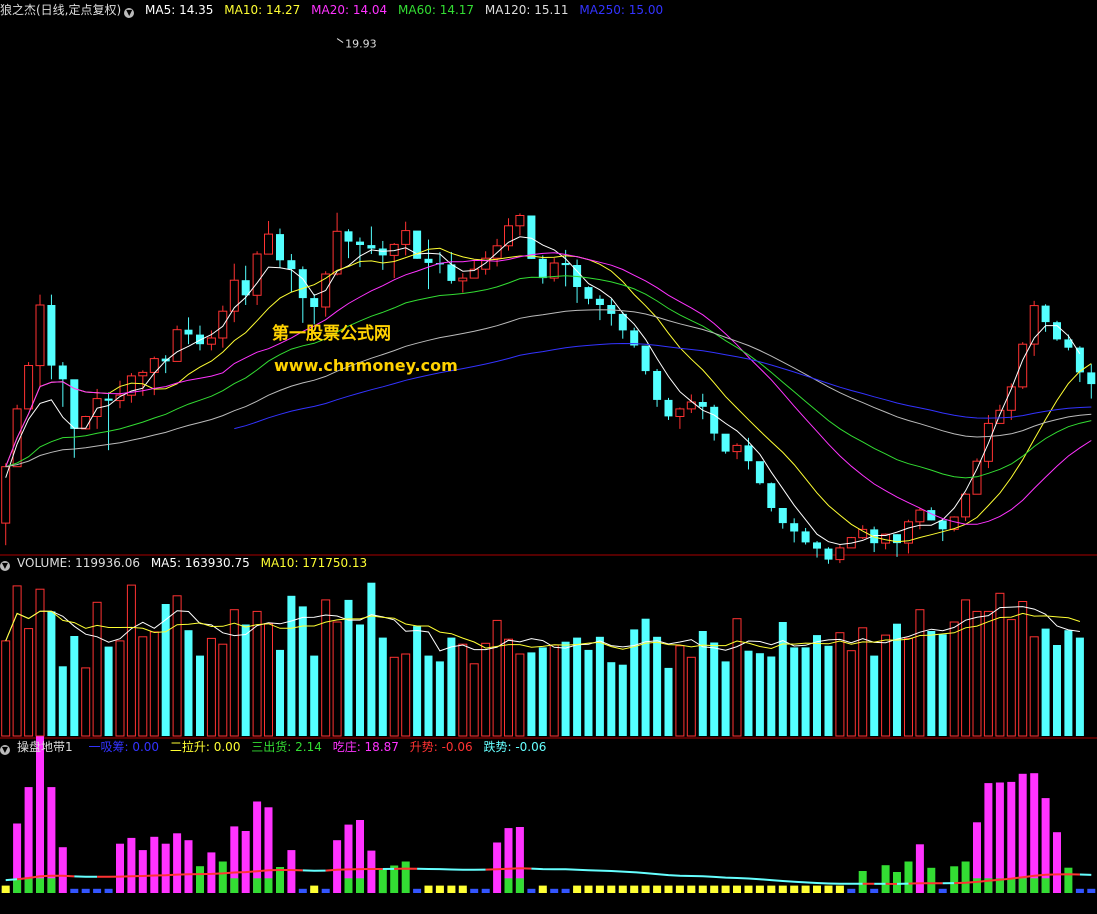 This screenshot has width=1097, height=914. What do you see at coordinates (365, 747) in the screenshot?
I see `indicator-eat-label: 吃庄: 18.87` at bounding box center [365, 747].